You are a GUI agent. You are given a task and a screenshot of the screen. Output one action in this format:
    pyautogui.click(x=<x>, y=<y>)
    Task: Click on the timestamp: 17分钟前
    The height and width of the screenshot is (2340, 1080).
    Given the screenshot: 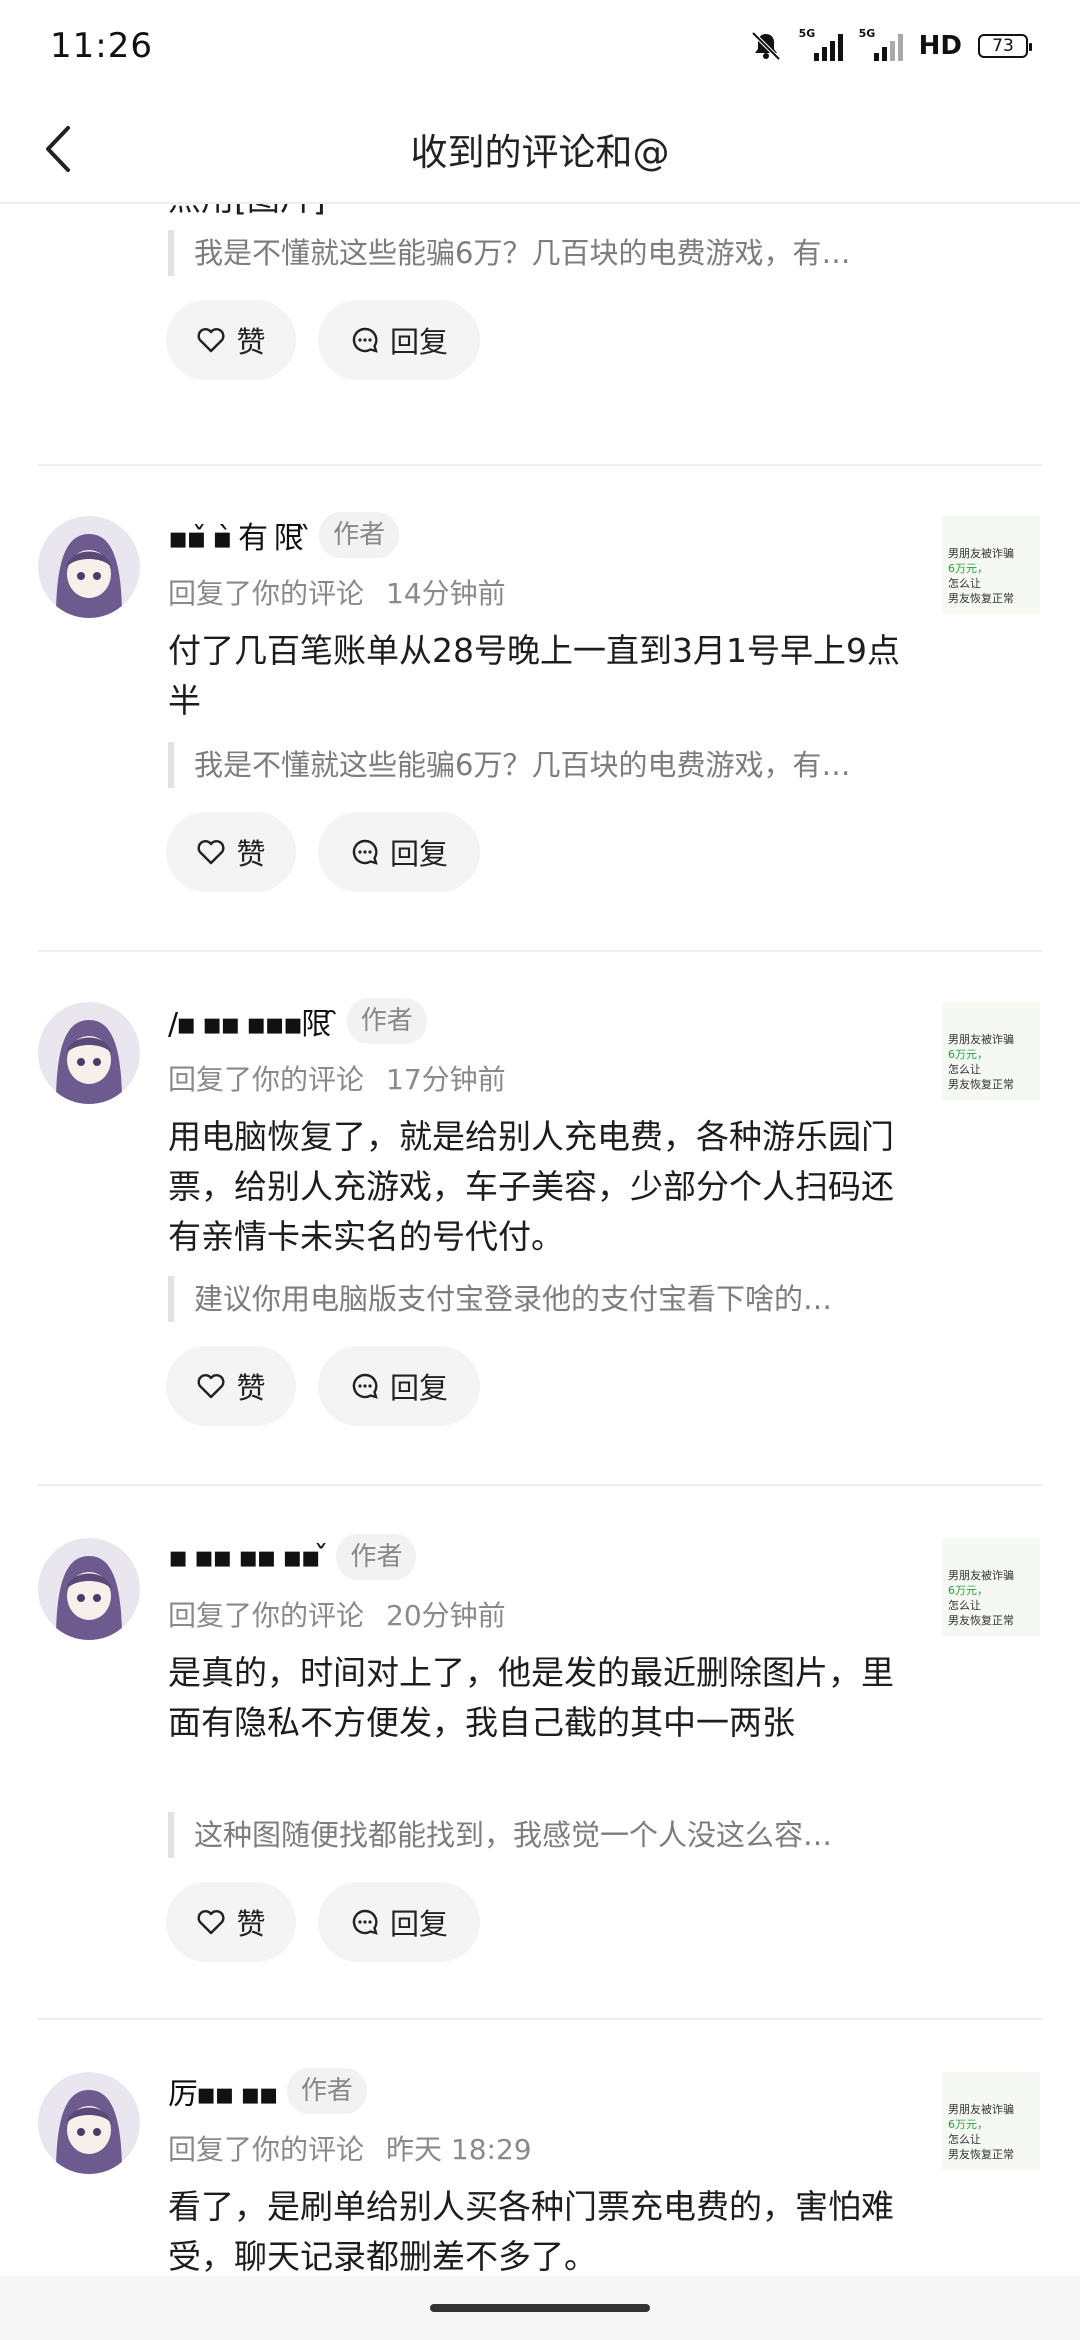 What is the action you would take?
    pyautogui.click(x=446, y=1079)
    